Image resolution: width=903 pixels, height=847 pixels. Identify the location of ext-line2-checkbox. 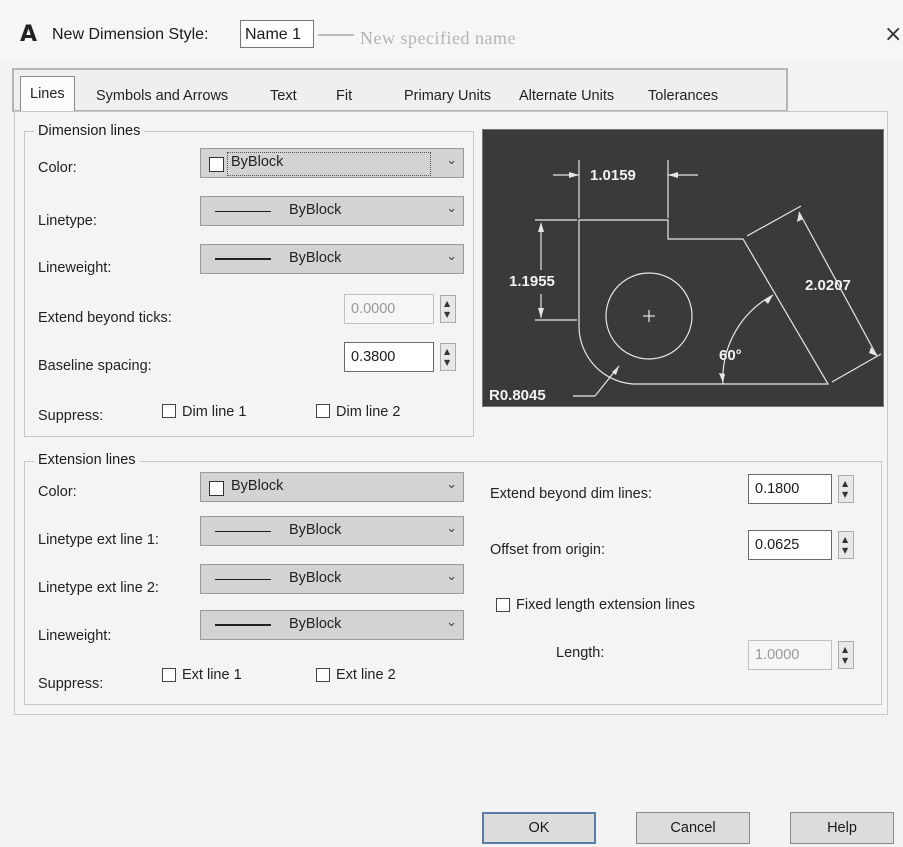
(323, 675).